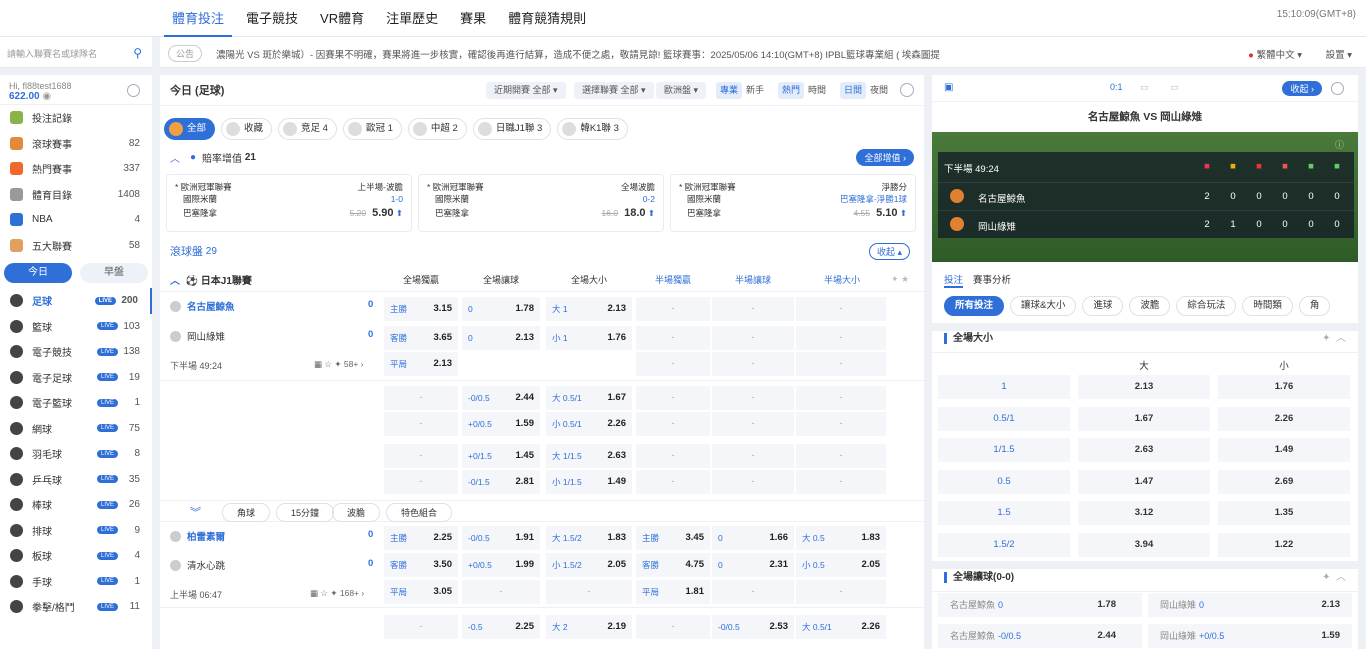 This screenshot has height=649, width=1366. I want to click on odds-cell: 小 0.5/1 2.26, so click(589, 424).